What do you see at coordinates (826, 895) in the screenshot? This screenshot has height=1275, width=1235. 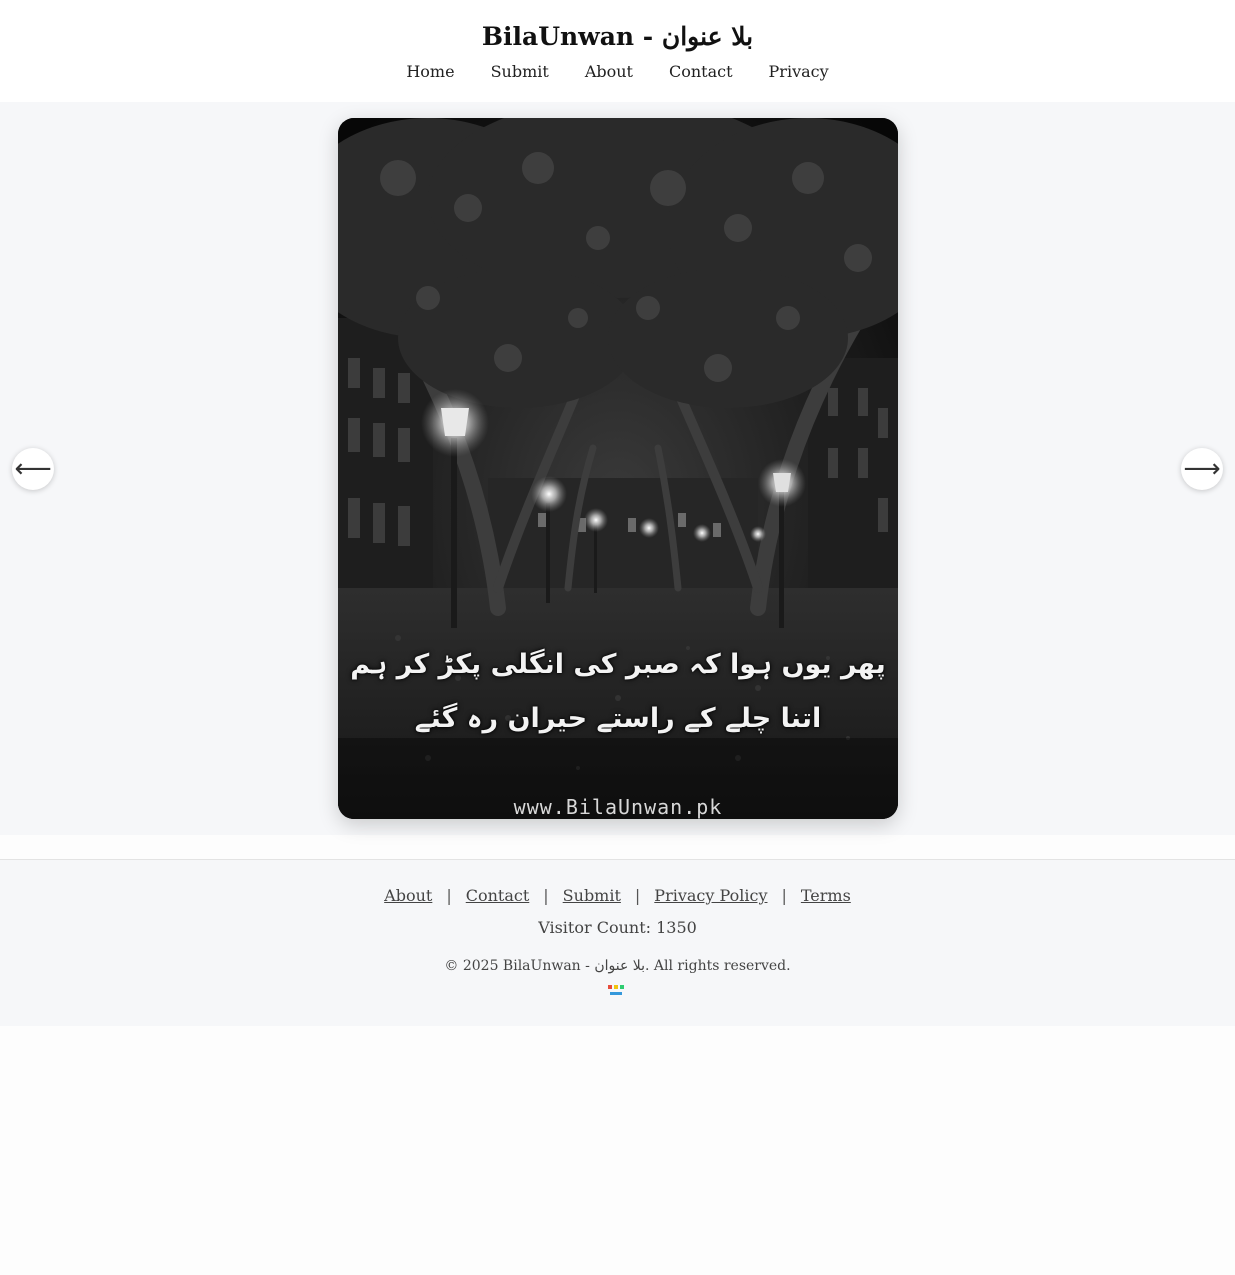 I see `footer-terms-link: Terms` at bounding box center [826, 895].